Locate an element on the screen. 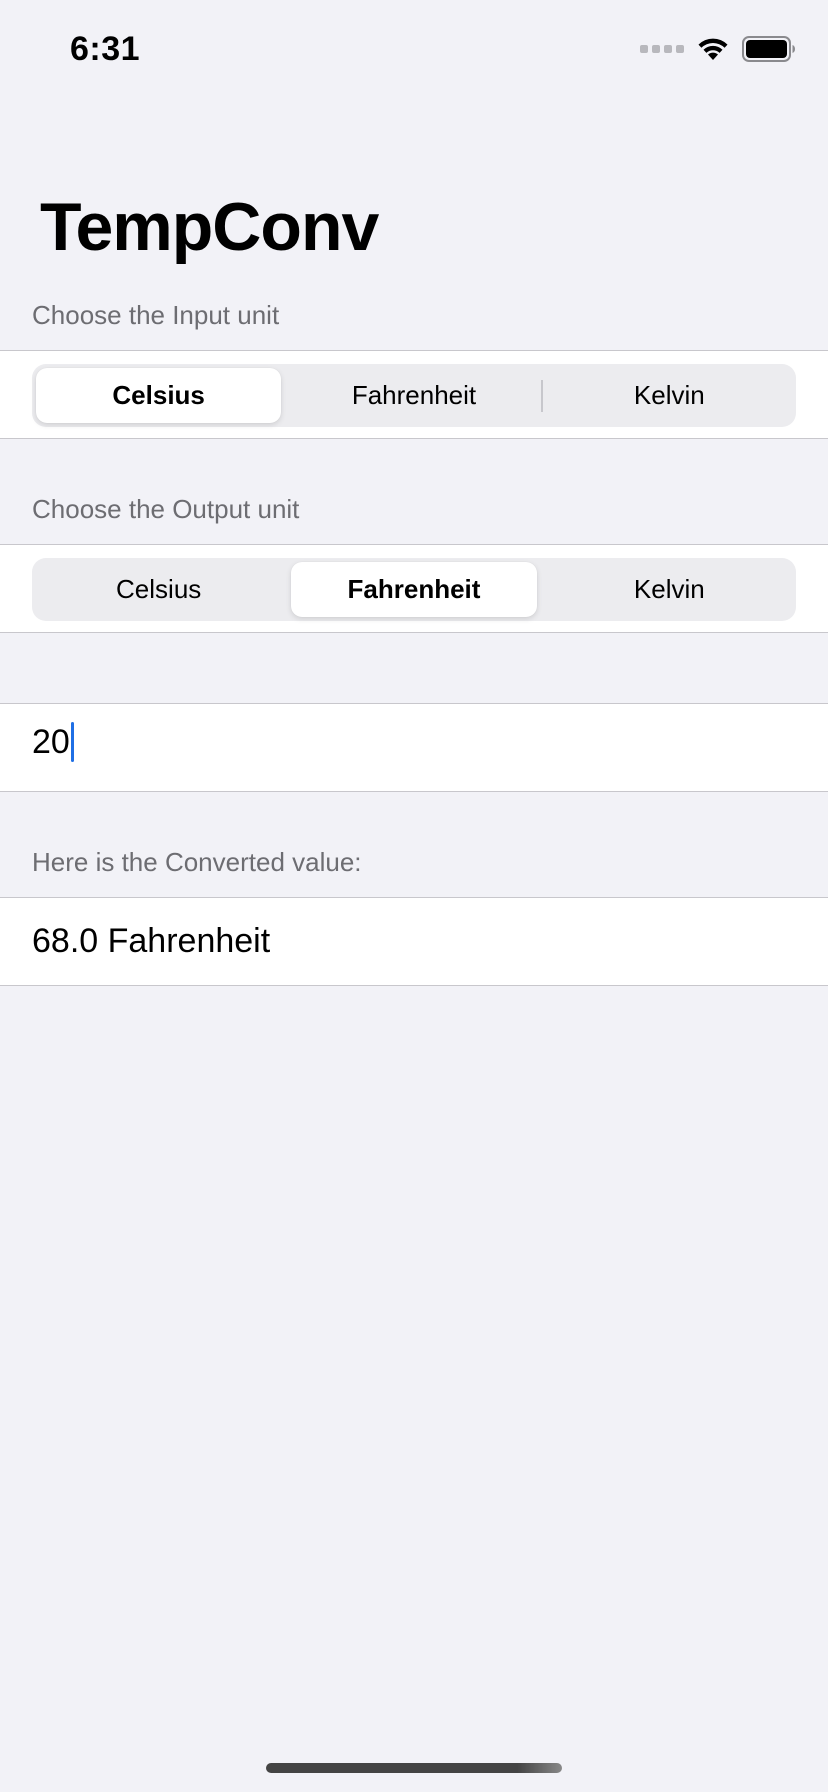  output-unit-segmented-control: Celsius Fahrenheit Kelvin is located at coordinates (414, 589).